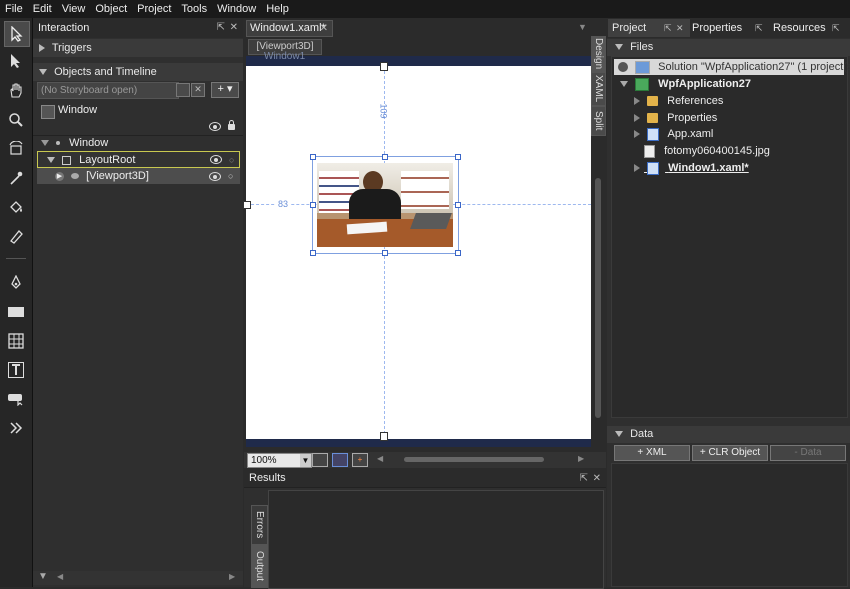 This screenshot has height=589, width=850. I want to click on storyboard-dropdown: (No Storyboard open), so click(108, 90).